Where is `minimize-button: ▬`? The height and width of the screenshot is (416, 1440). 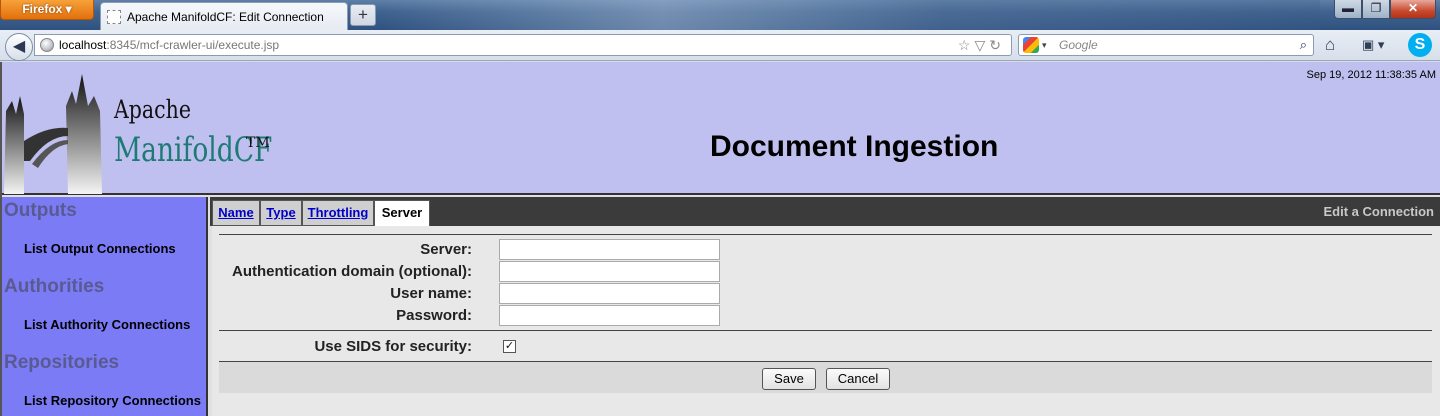
minimize-button: ▬ is located at coordinates (1348, 9).